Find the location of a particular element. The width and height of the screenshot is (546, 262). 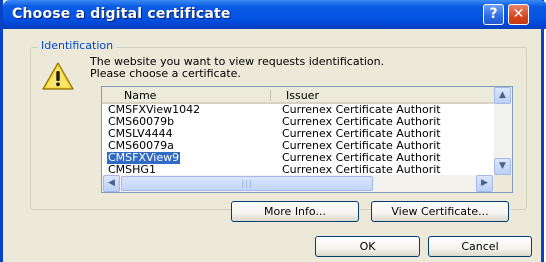

window-title: Choose a digital certificate is located at coordinates (121, 14).